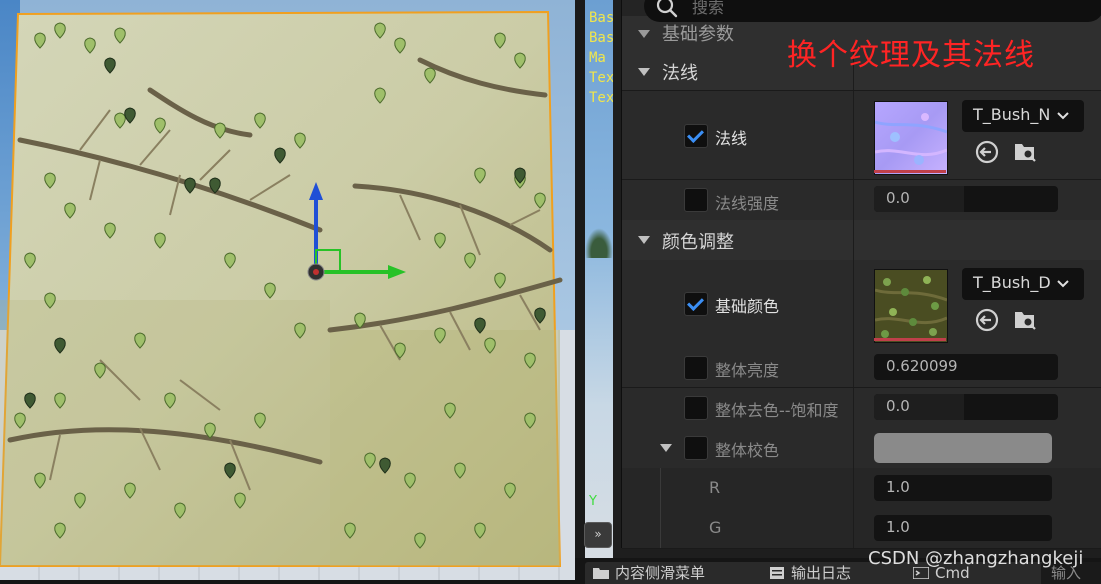 The image size is (1101, 584). What do you see at coordinates (861, 488) in the screenshot?
I see `param-row-r: R 1.0` at bounding box center [861, 488].